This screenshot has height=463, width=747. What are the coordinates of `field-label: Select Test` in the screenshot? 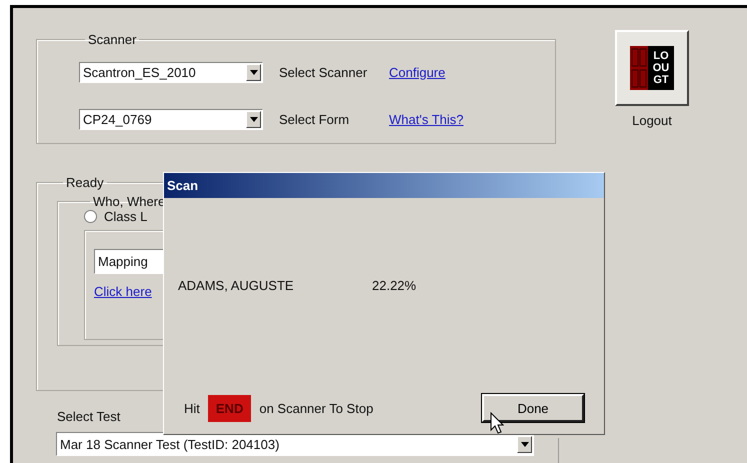 It's located at (88, 416).